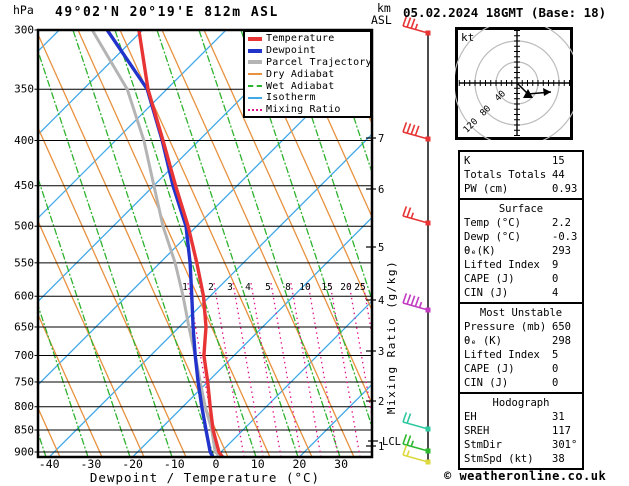 This screenshot has width=629, height=486. Describe the element at coordinates (24, 262) in the screenshot. I see `svg-text: 550` at that location.